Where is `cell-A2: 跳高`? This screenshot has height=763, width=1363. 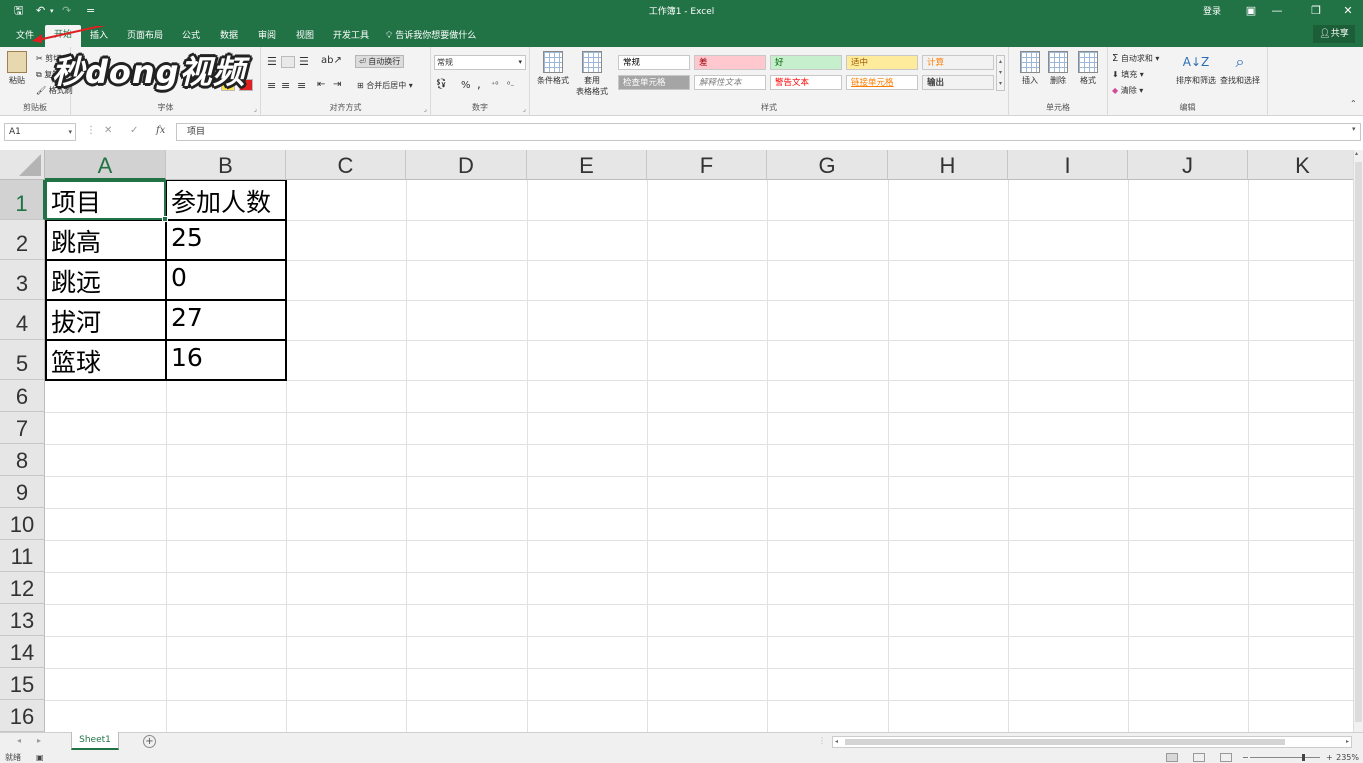 cell-A2: 跳高 is located at coordinates (74, 241).